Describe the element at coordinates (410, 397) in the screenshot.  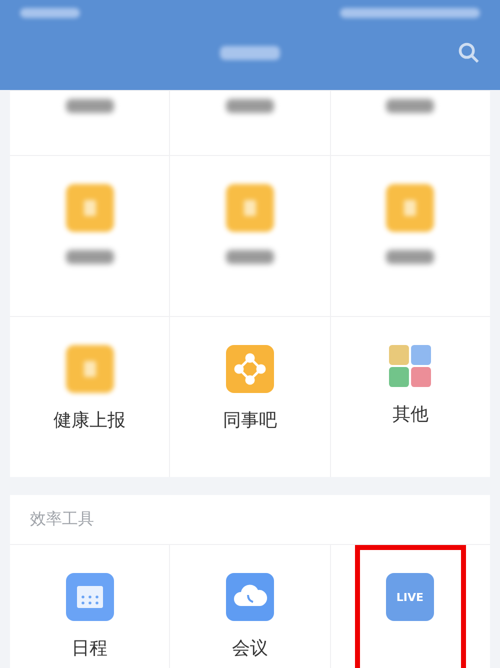
I see `app-tile: 其他` at that location.